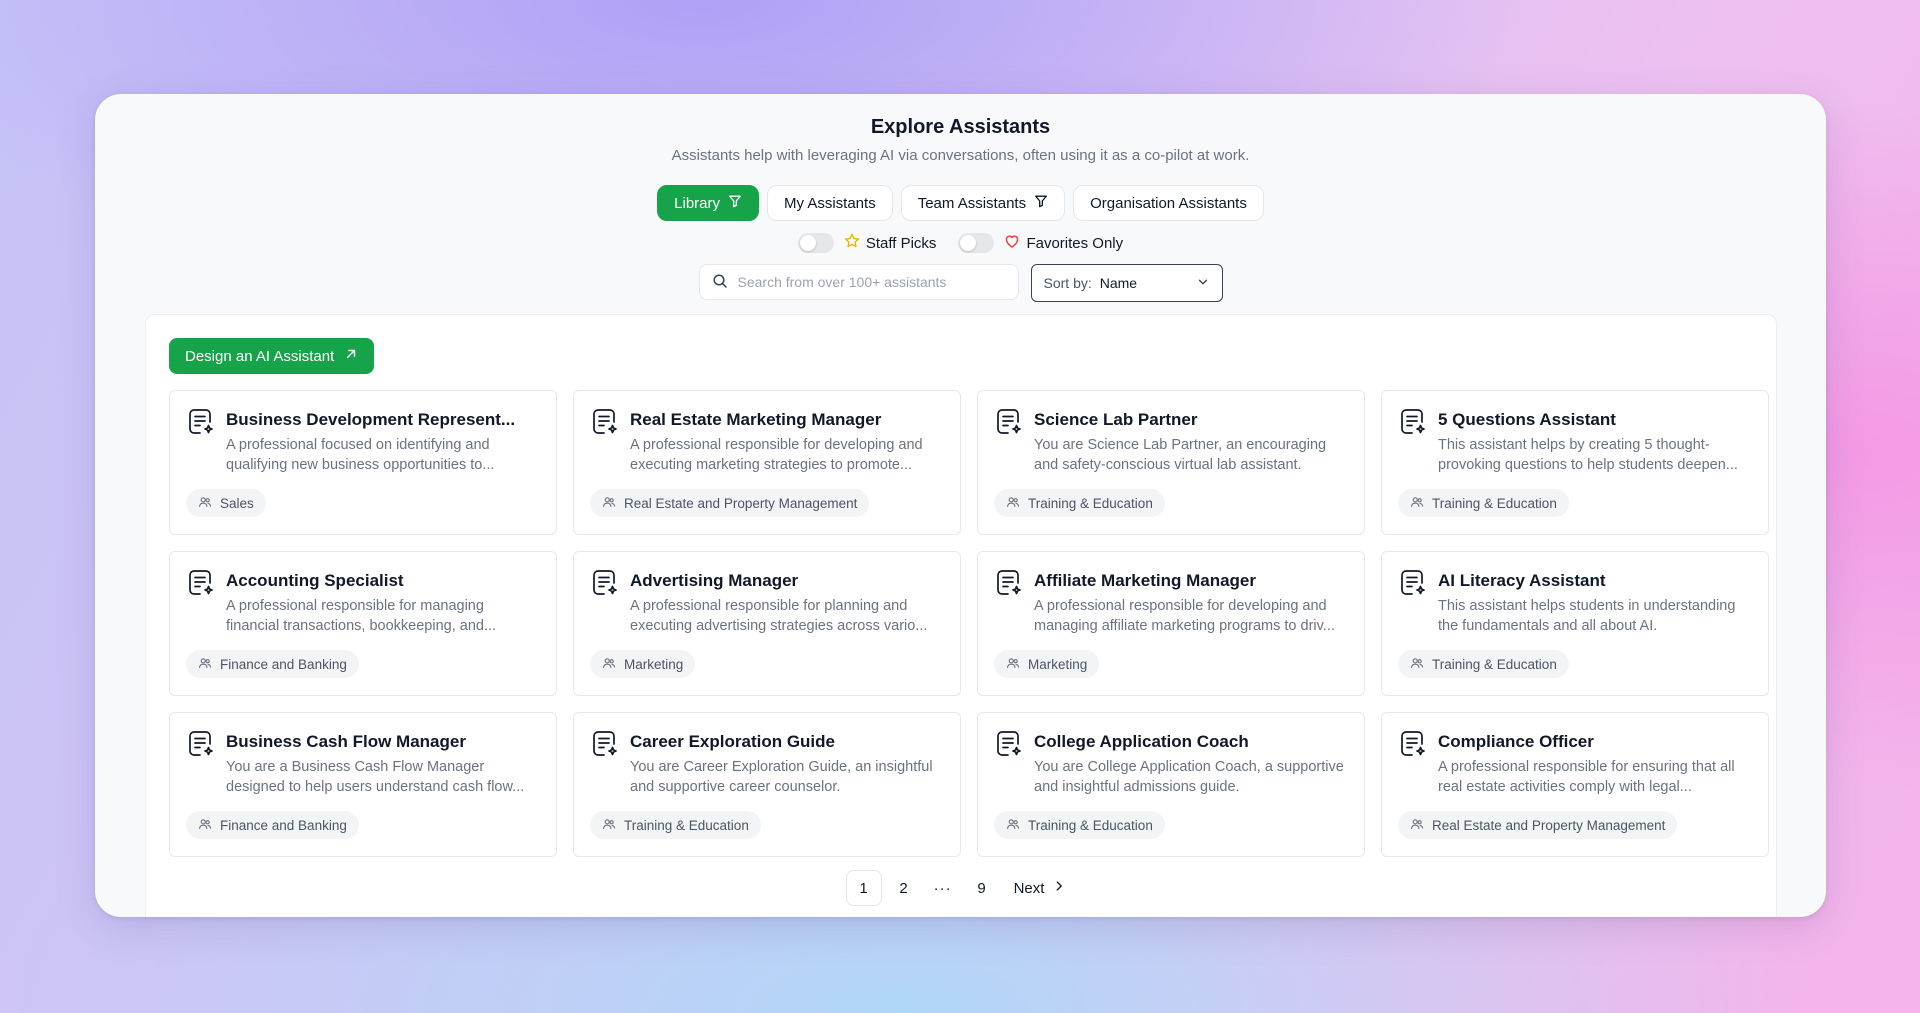 Image resolution: width=1920 pixels, height=1013 pixels. Describe the element at coordinates (272, 356) in the screenshot. I see `design-ai-assistant-button: Design an AI Assistant` at that location.